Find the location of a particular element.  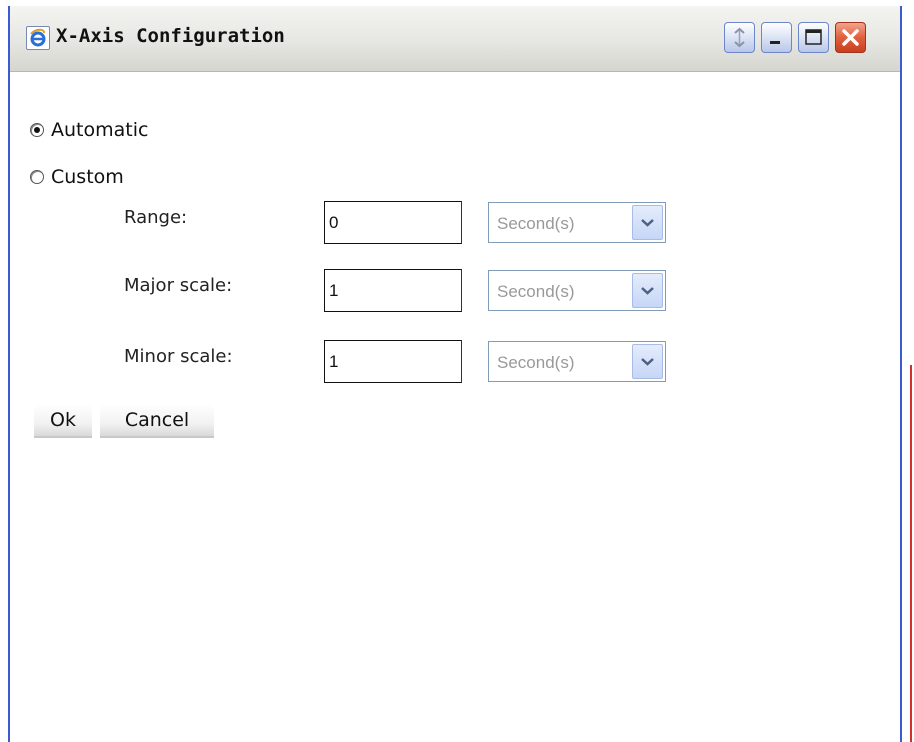

refresh-icon is located at coordinates (739, 37).